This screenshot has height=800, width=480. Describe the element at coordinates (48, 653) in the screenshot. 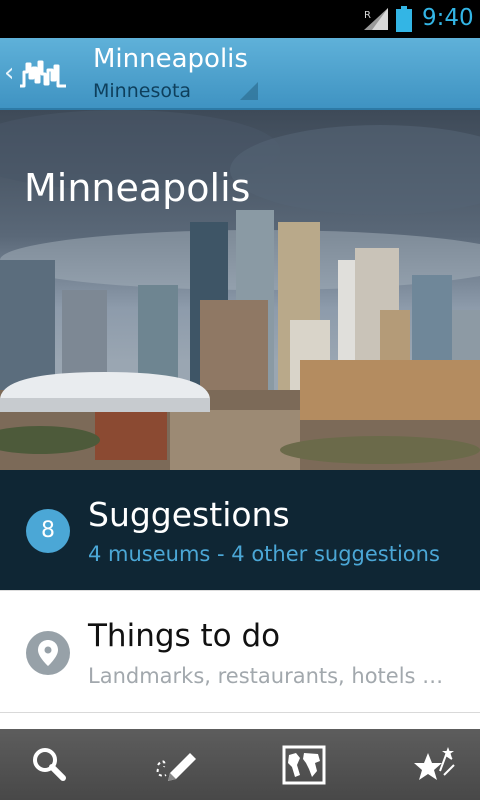

I see `map-pin-icon` at that location.